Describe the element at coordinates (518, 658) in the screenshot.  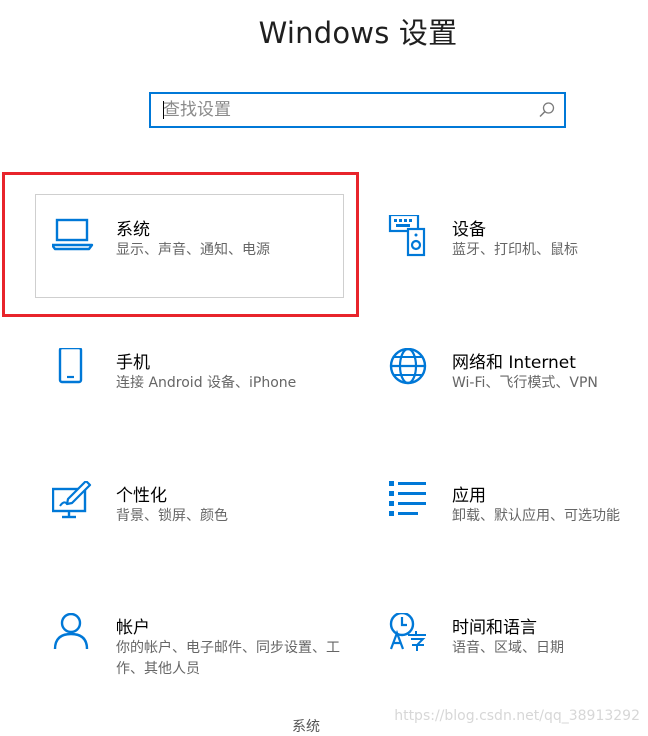
I see `tile-time-language: 时间和语言 语音、区域、日期` at that location.